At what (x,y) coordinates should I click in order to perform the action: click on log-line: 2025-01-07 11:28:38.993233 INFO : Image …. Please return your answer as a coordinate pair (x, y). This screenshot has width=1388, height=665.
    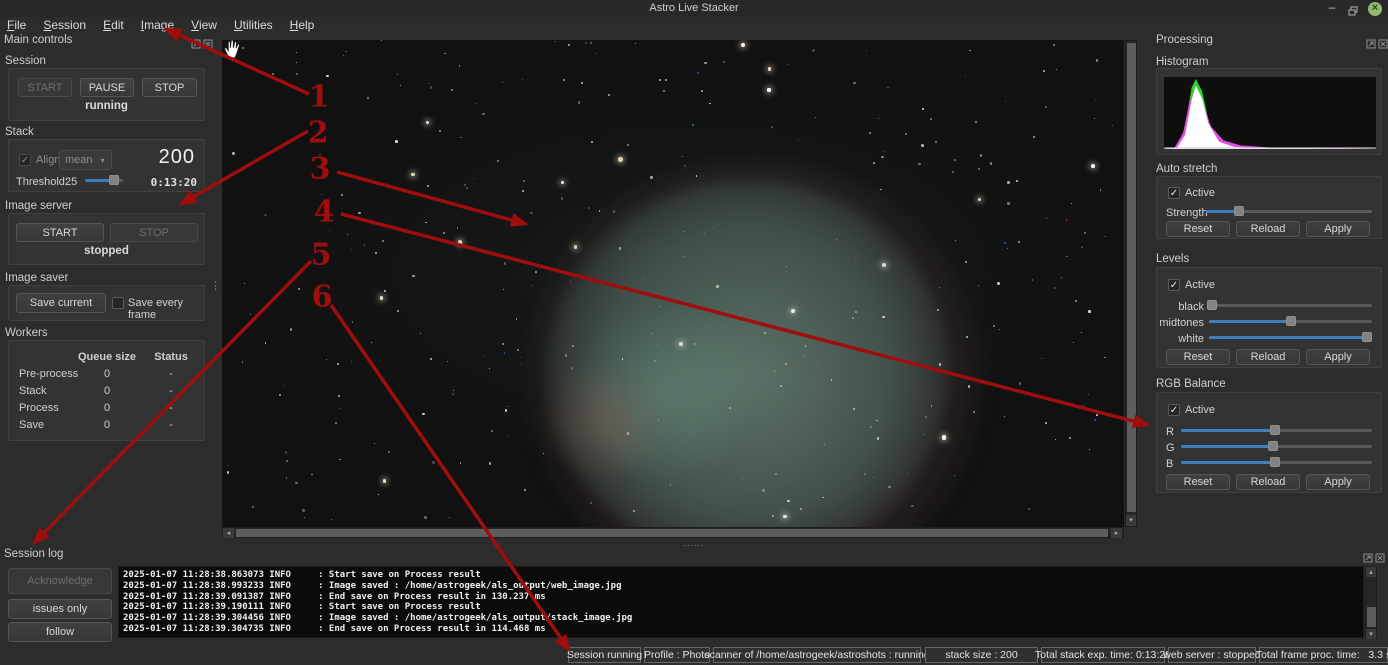
    Looking at the image, I should click on (372, 585).